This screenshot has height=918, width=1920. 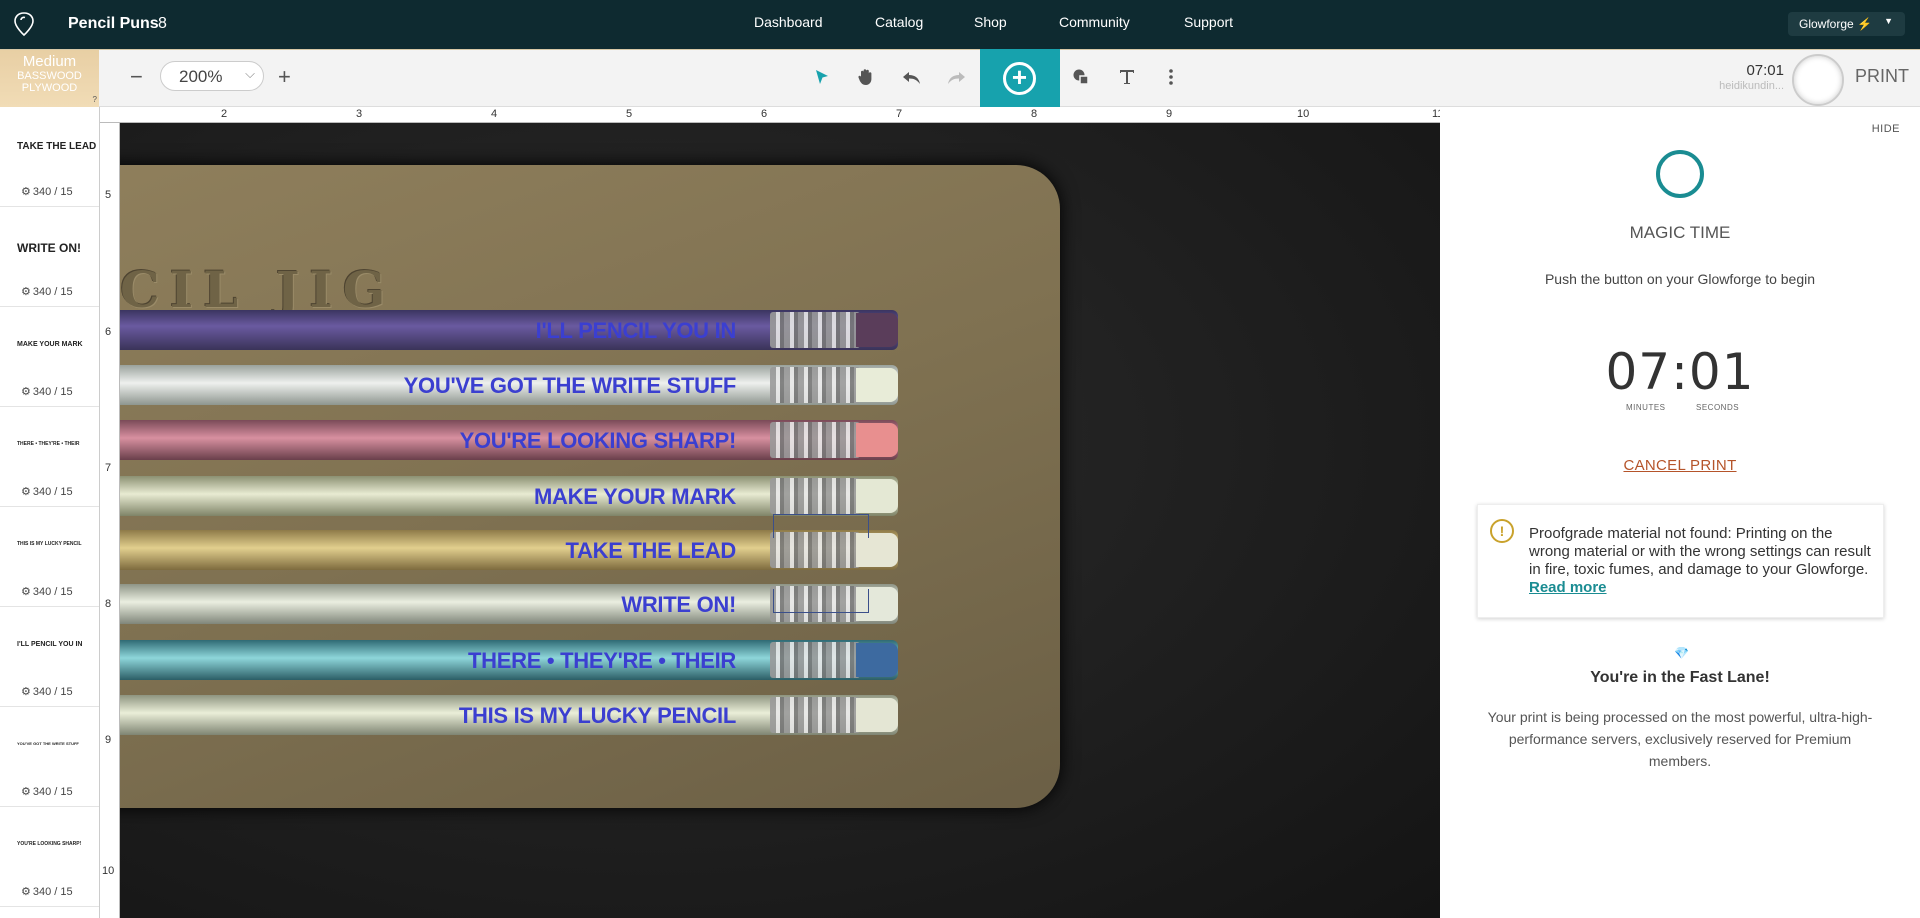 I want to click on thumbnail-item: THIS IS MY LUCKY PENCIL ⚙ 340 / 15, so click(x=49, y=557).